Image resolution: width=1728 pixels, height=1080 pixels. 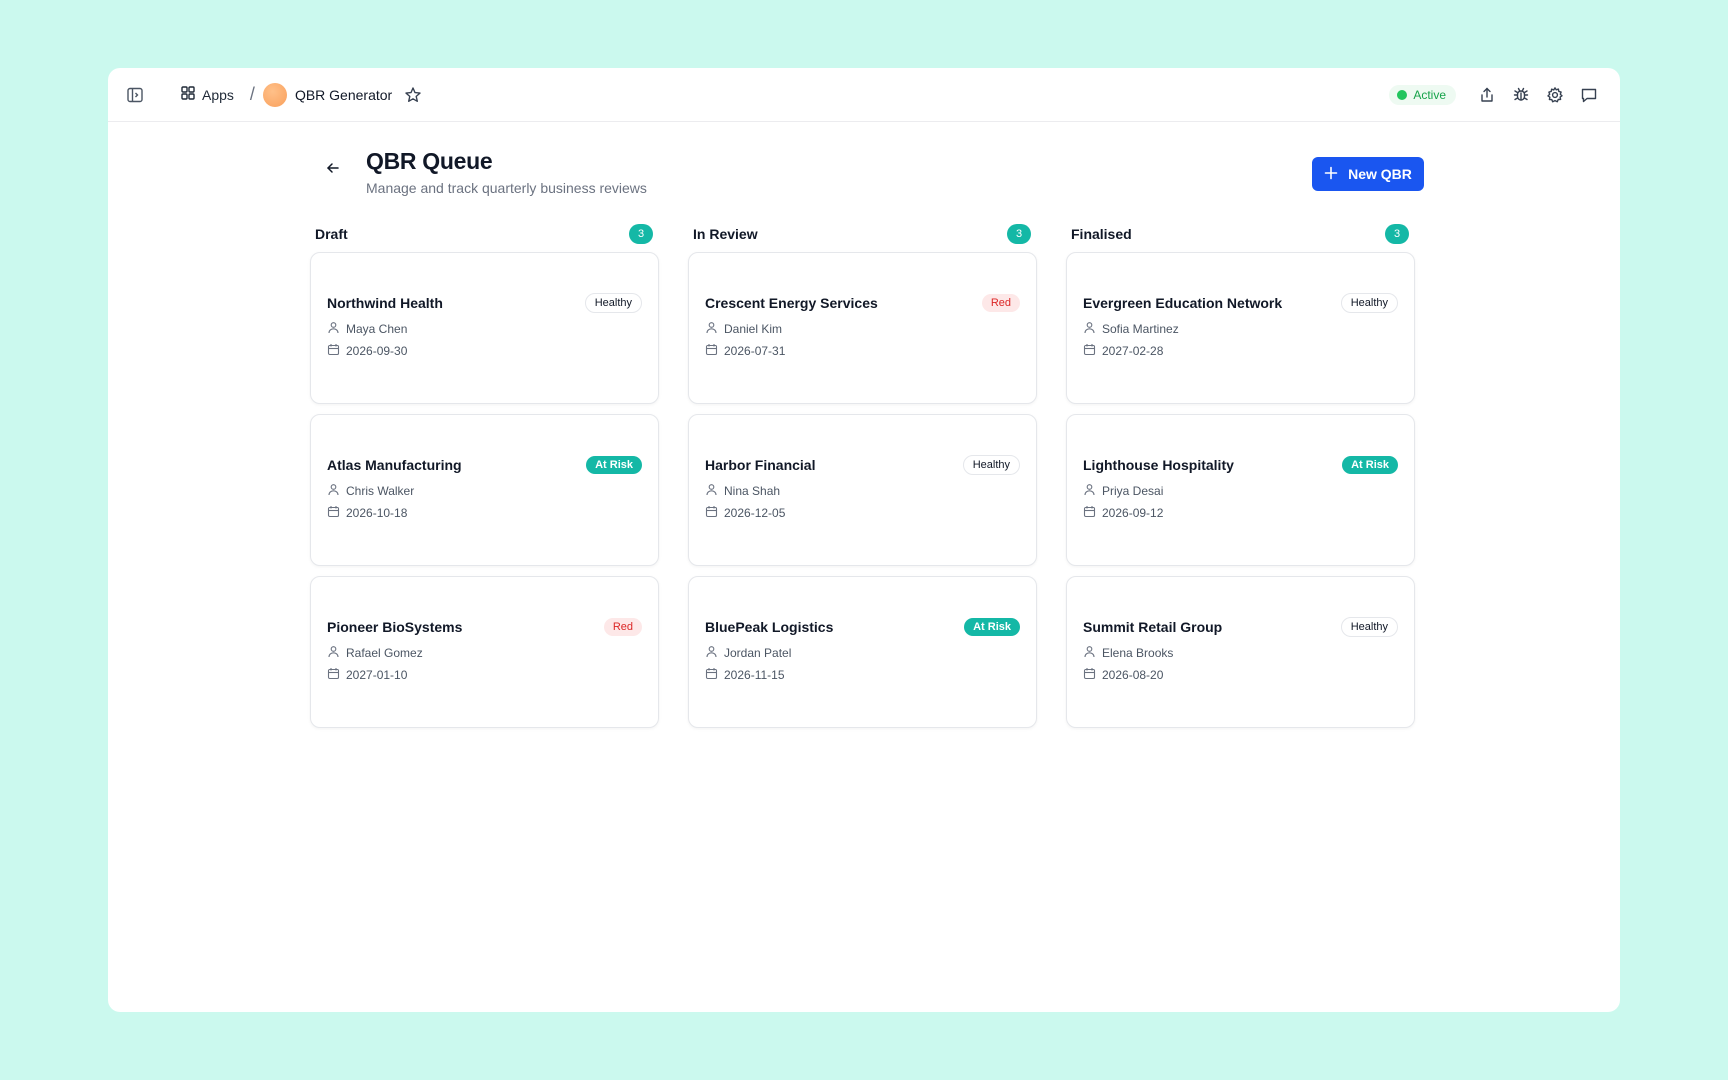 I want to click on chat-icon, so click(x=1589, y=95).